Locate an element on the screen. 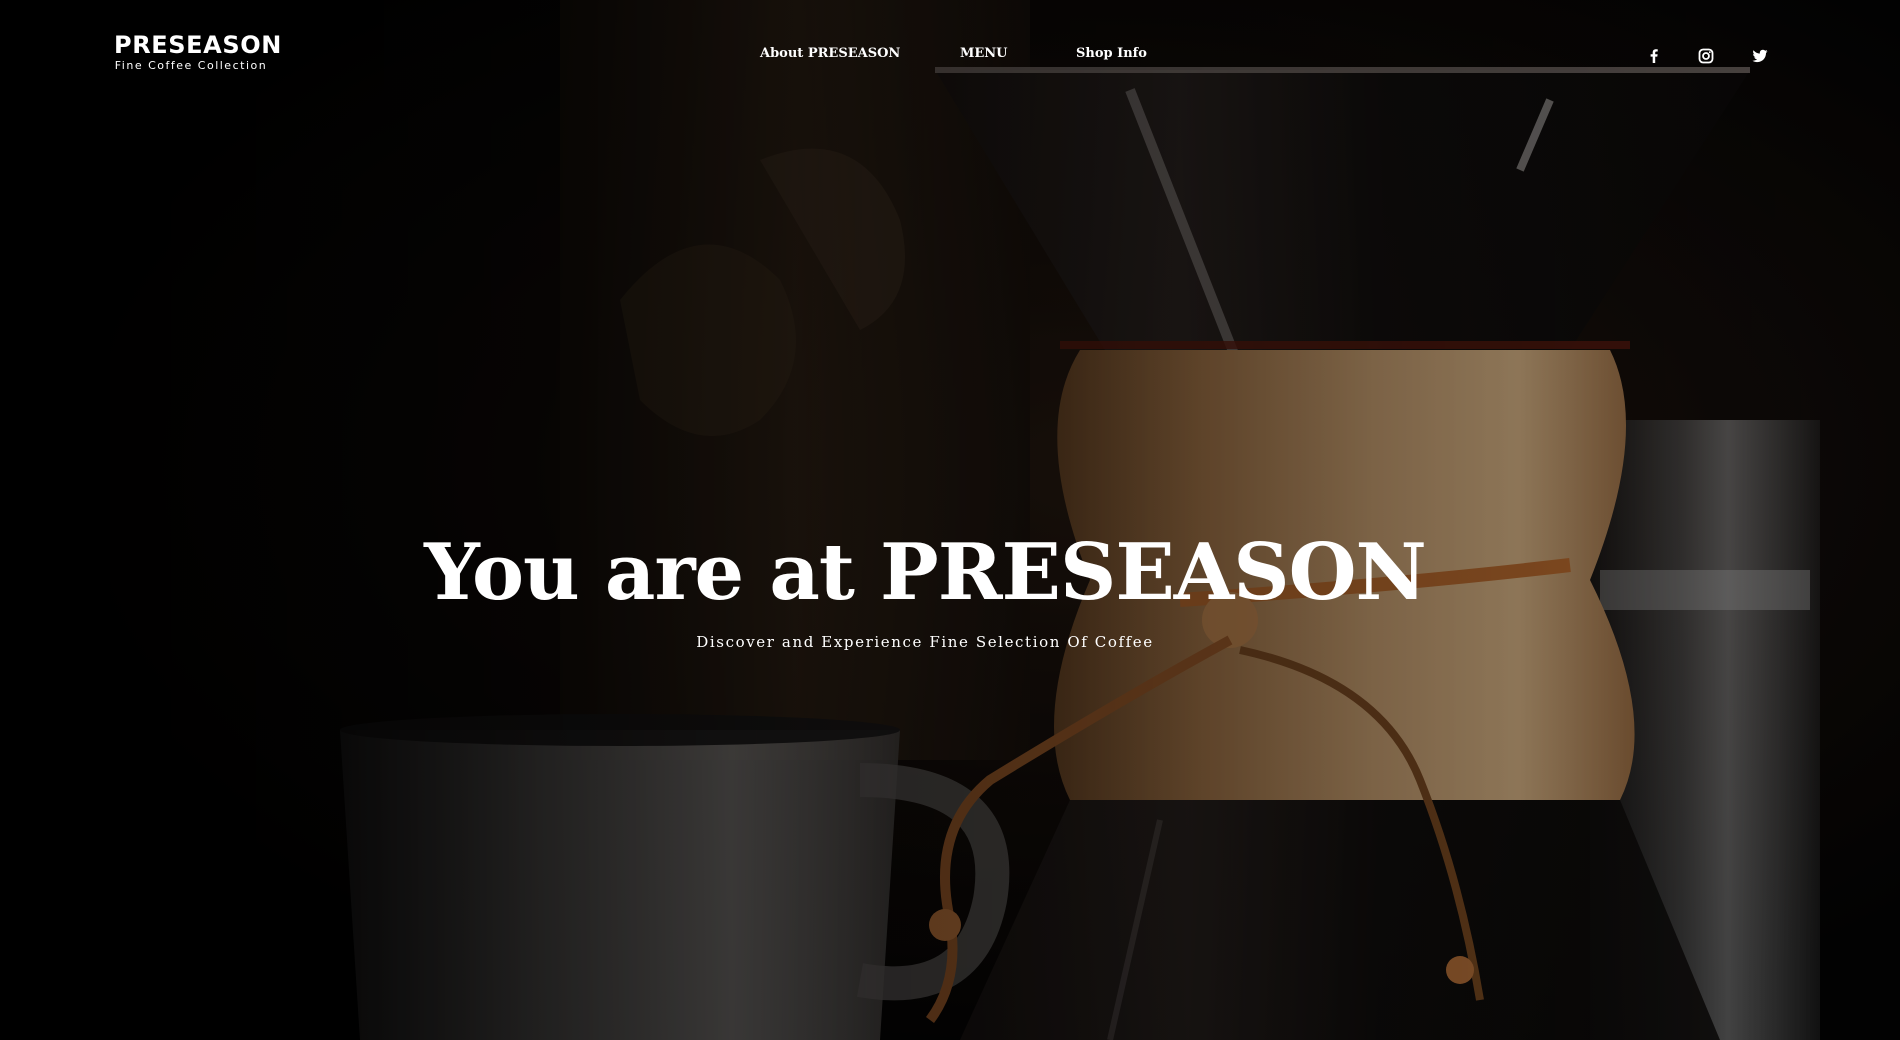 This screenshot has width=1900, height=1040. nav-shop-info: Shop Info is located at coordinates (1111, 53).